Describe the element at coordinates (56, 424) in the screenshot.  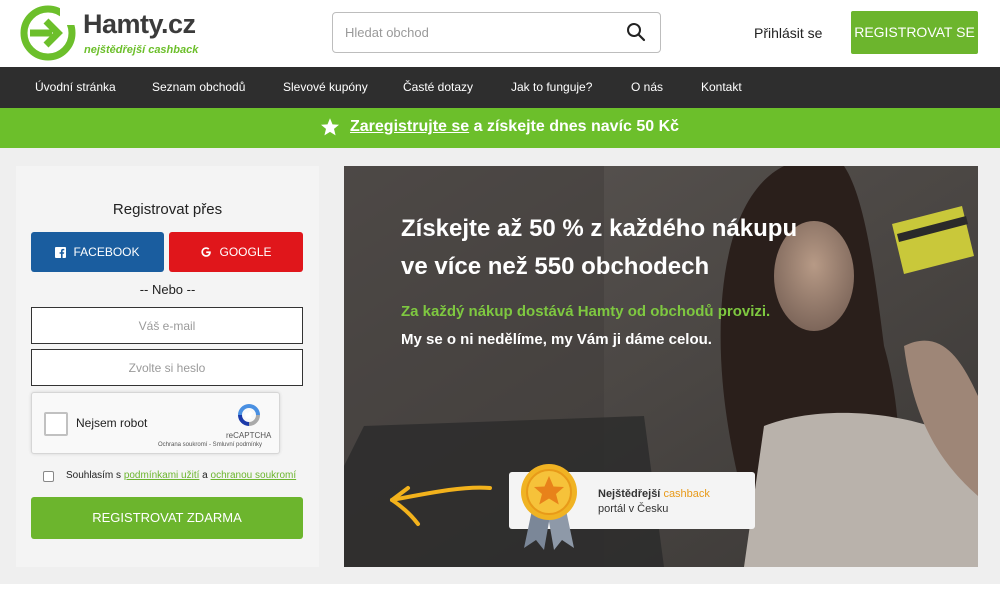
I see `recaptcha-checkbox` at that location.